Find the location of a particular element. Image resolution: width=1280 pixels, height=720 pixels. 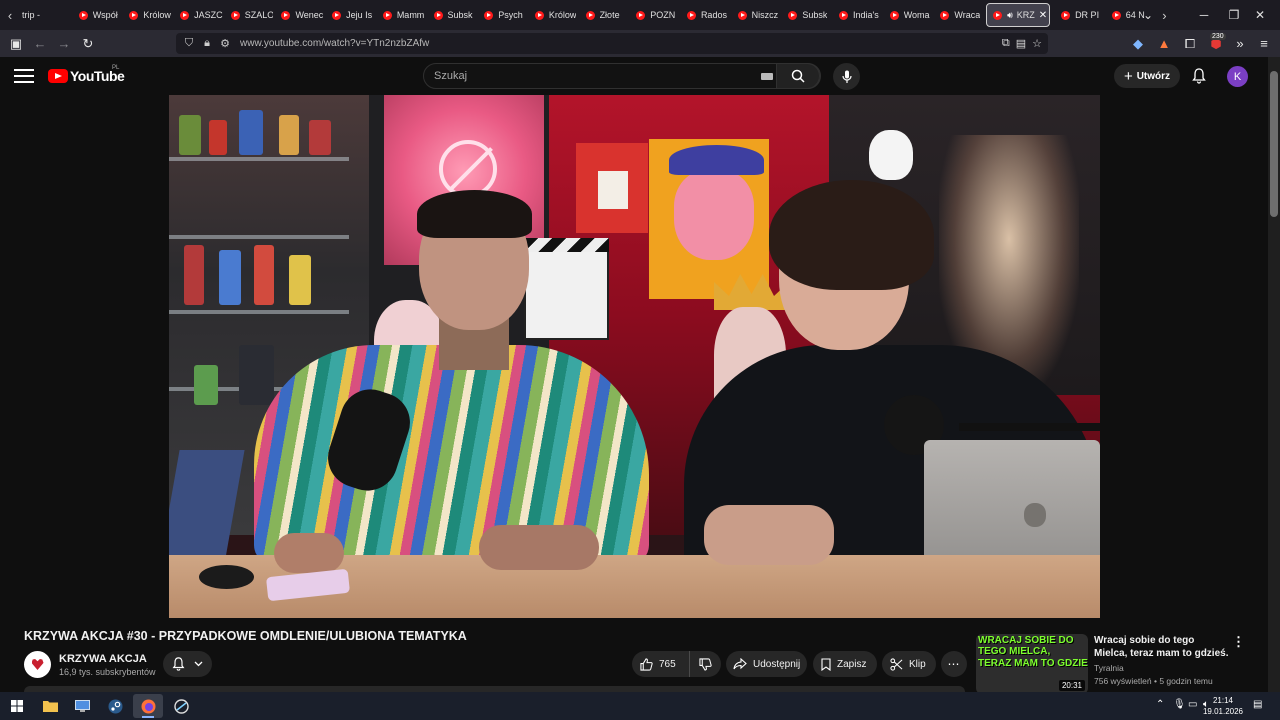

firefox-icon is located at coordinates (148, 706).